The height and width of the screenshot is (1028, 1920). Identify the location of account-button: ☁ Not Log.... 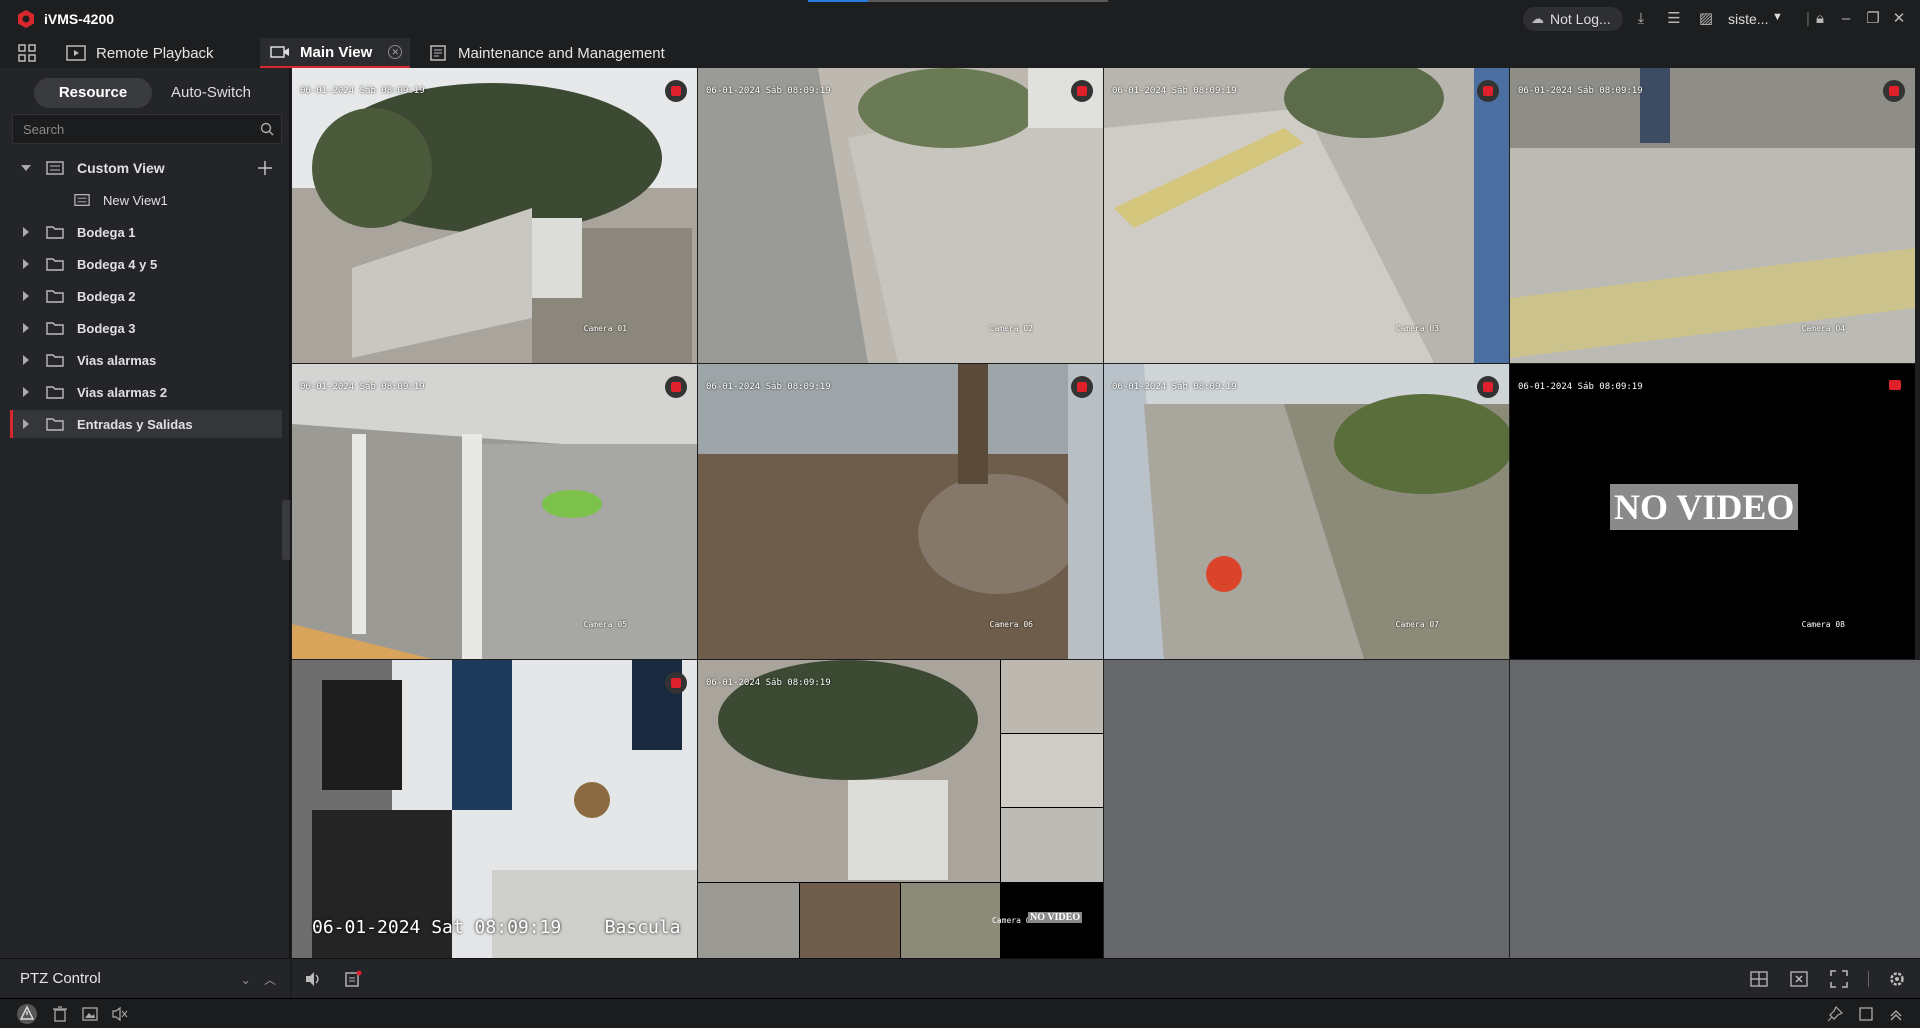
(1573, 19).